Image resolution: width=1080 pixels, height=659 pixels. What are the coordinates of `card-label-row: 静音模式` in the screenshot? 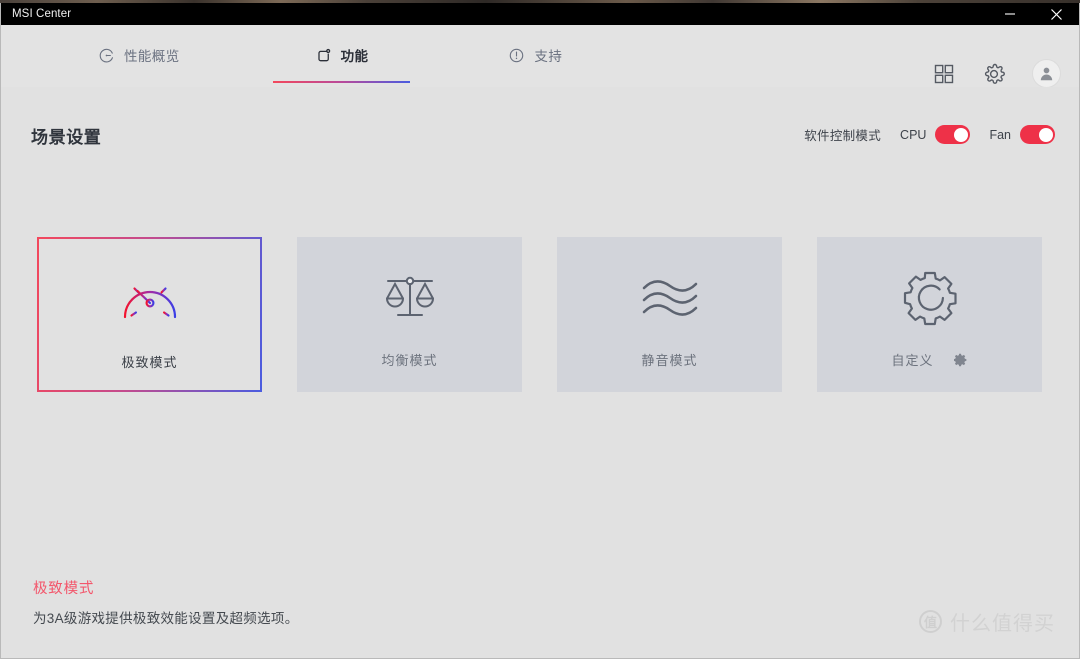 It's located at (669, 359).